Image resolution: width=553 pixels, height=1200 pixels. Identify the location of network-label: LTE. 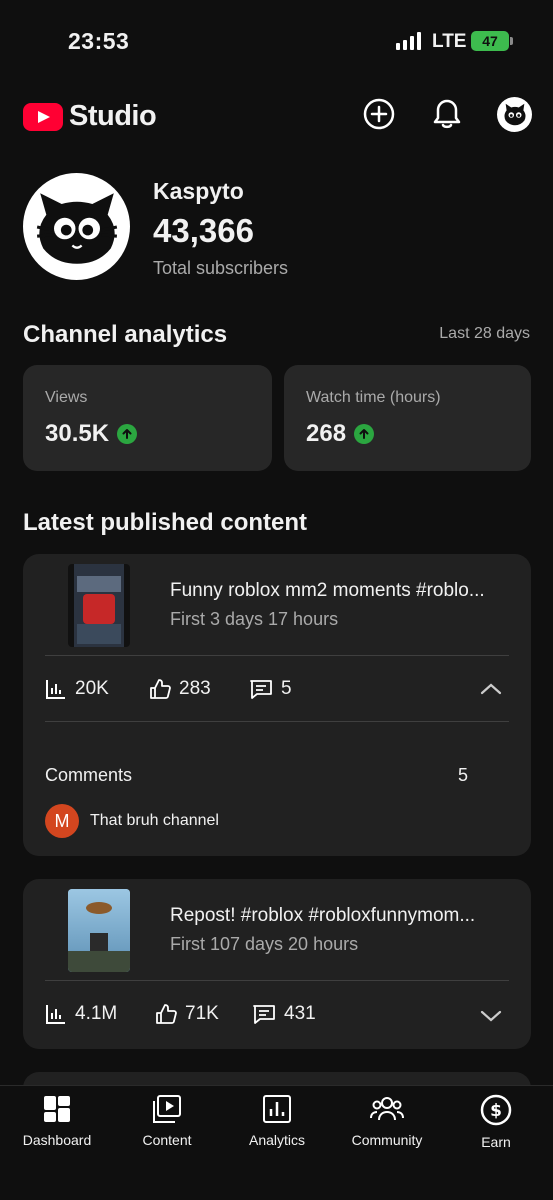
(449, 41).